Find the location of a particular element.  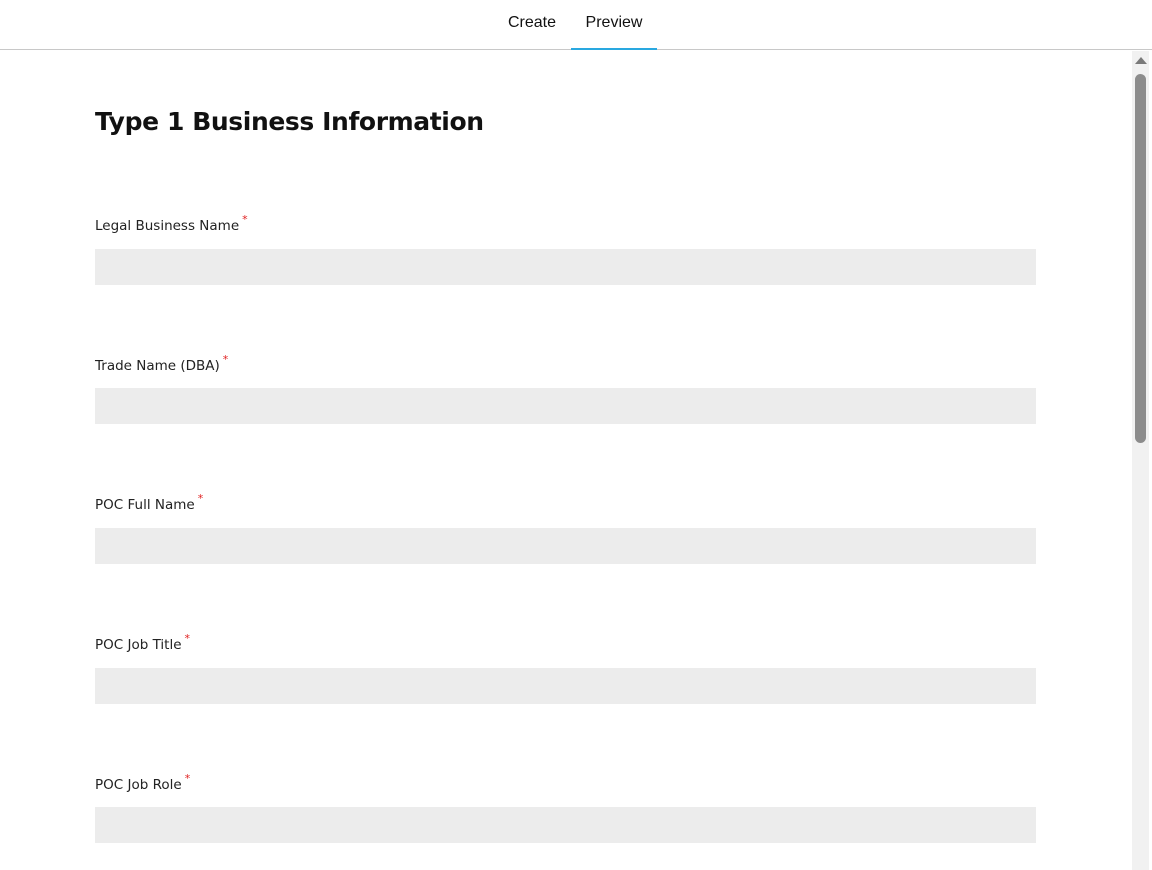

field-label-trade-name: Trade Name (DBA) * is located at coordinates (161, 363).